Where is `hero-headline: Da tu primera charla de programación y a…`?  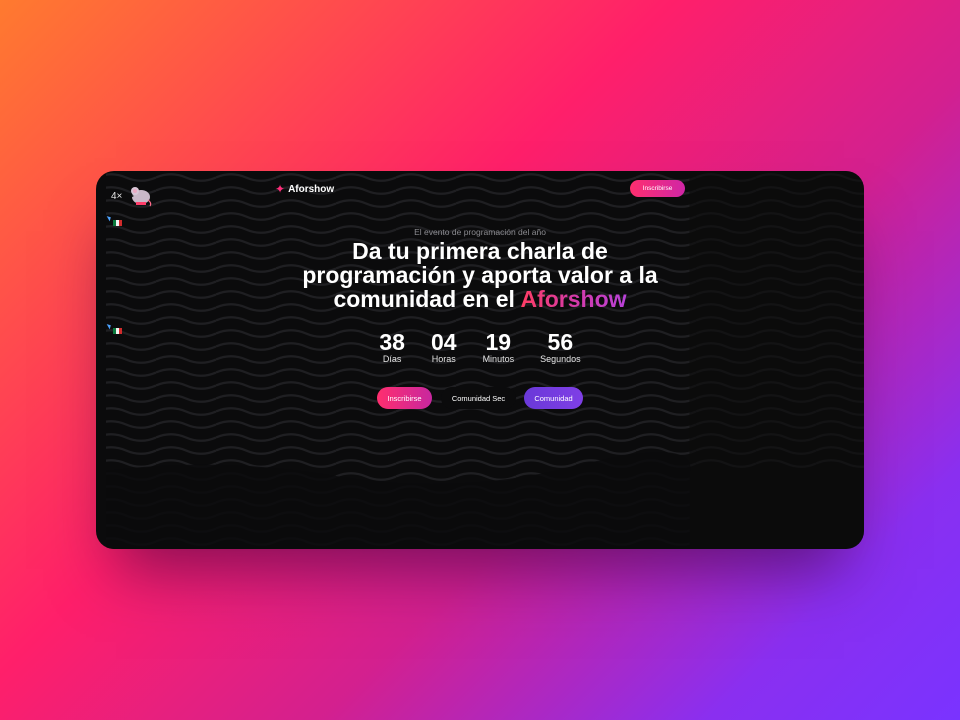 hero-headline: Da tu primera charla de programación y a… is located at coordinates (480, 275).